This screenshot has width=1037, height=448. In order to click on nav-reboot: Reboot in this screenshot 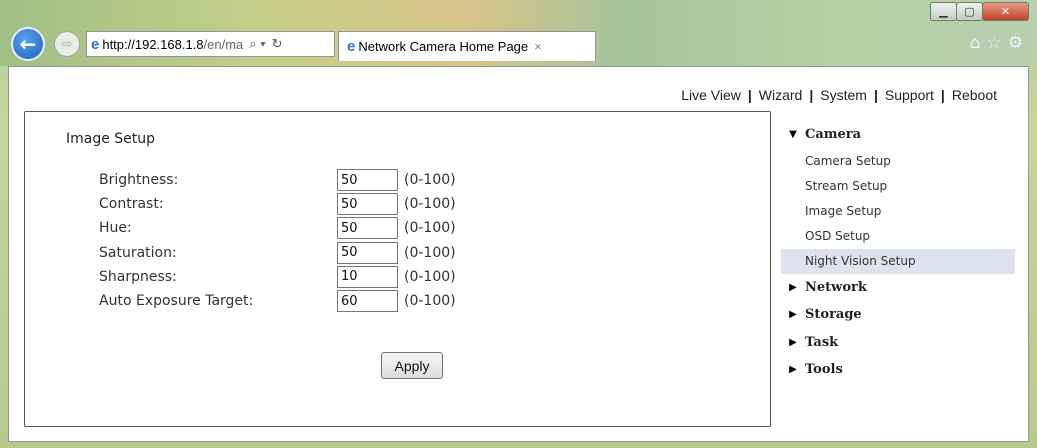, I will do `click(974, 95)`.